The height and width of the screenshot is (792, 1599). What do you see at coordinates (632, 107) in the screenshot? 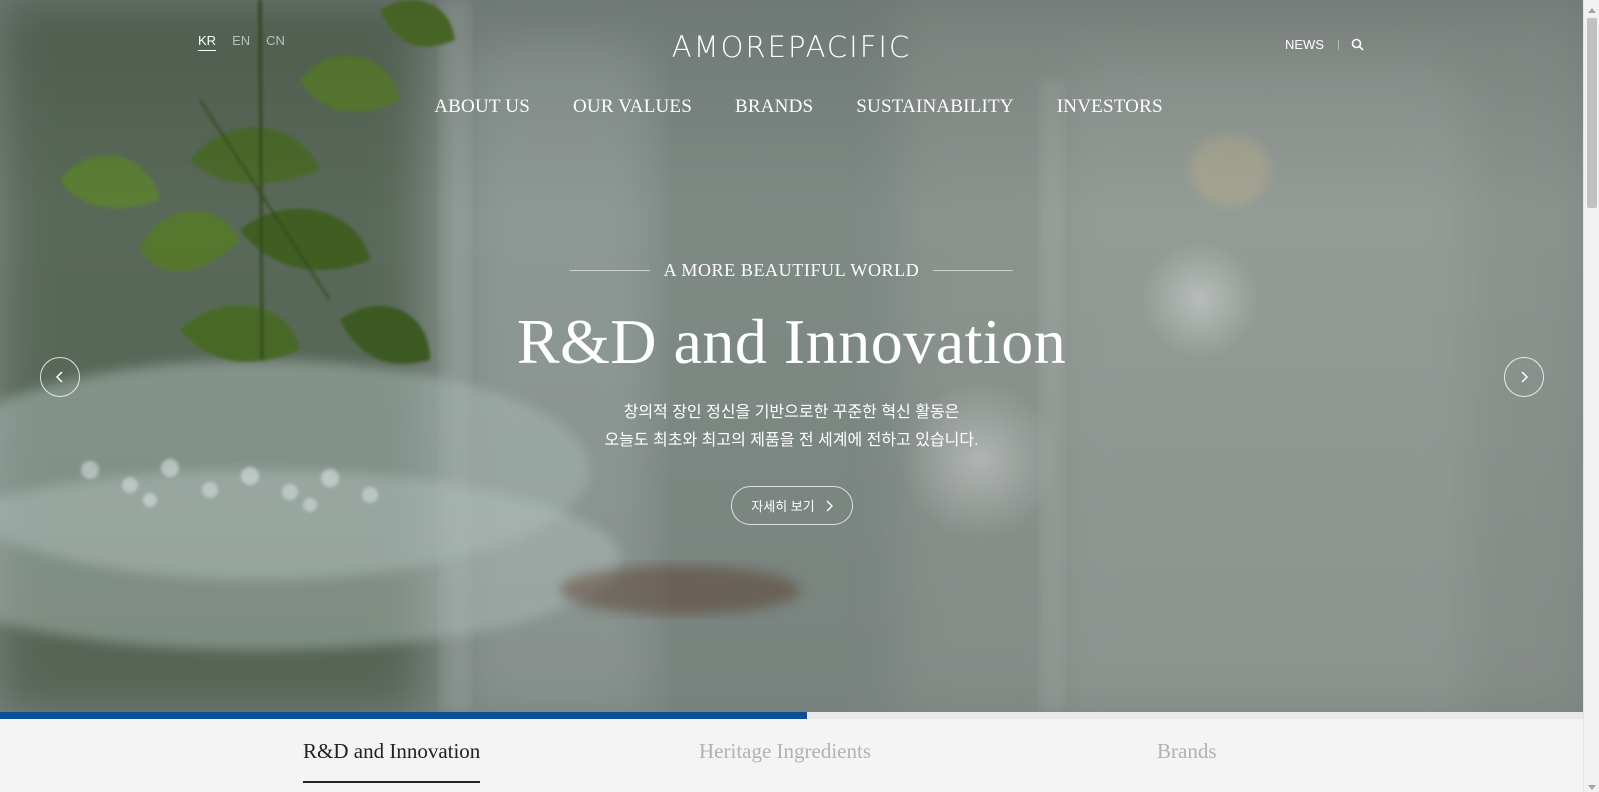
I see `nav-item-our-values: OUR VALUES` at bounding box center [632, 107].